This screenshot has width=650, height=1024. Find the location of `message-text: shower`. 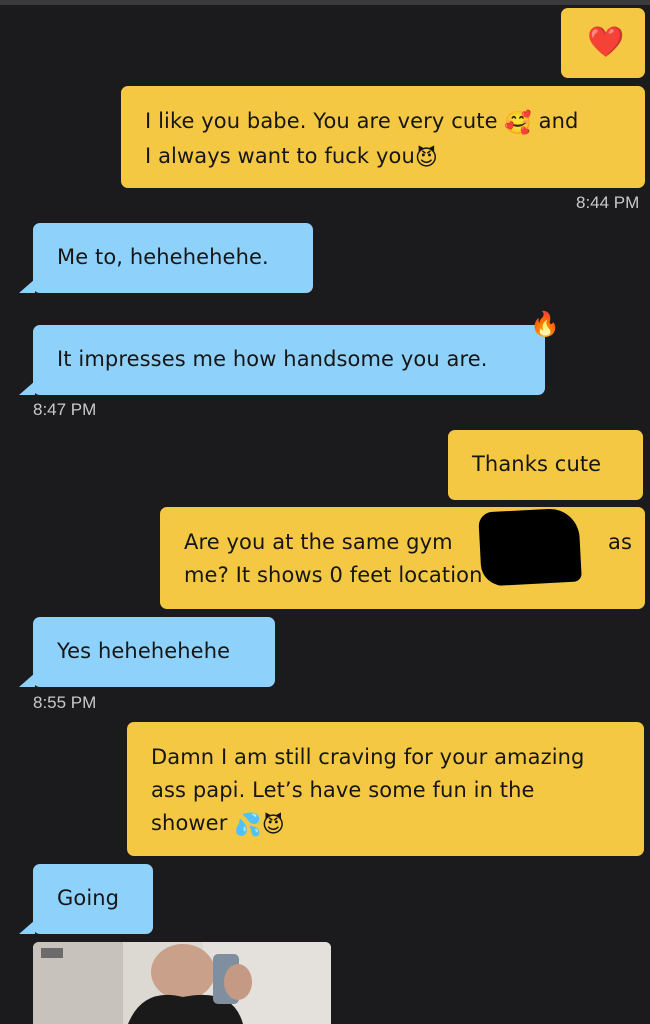

message-text: shower is located at coordinates (189, 823).